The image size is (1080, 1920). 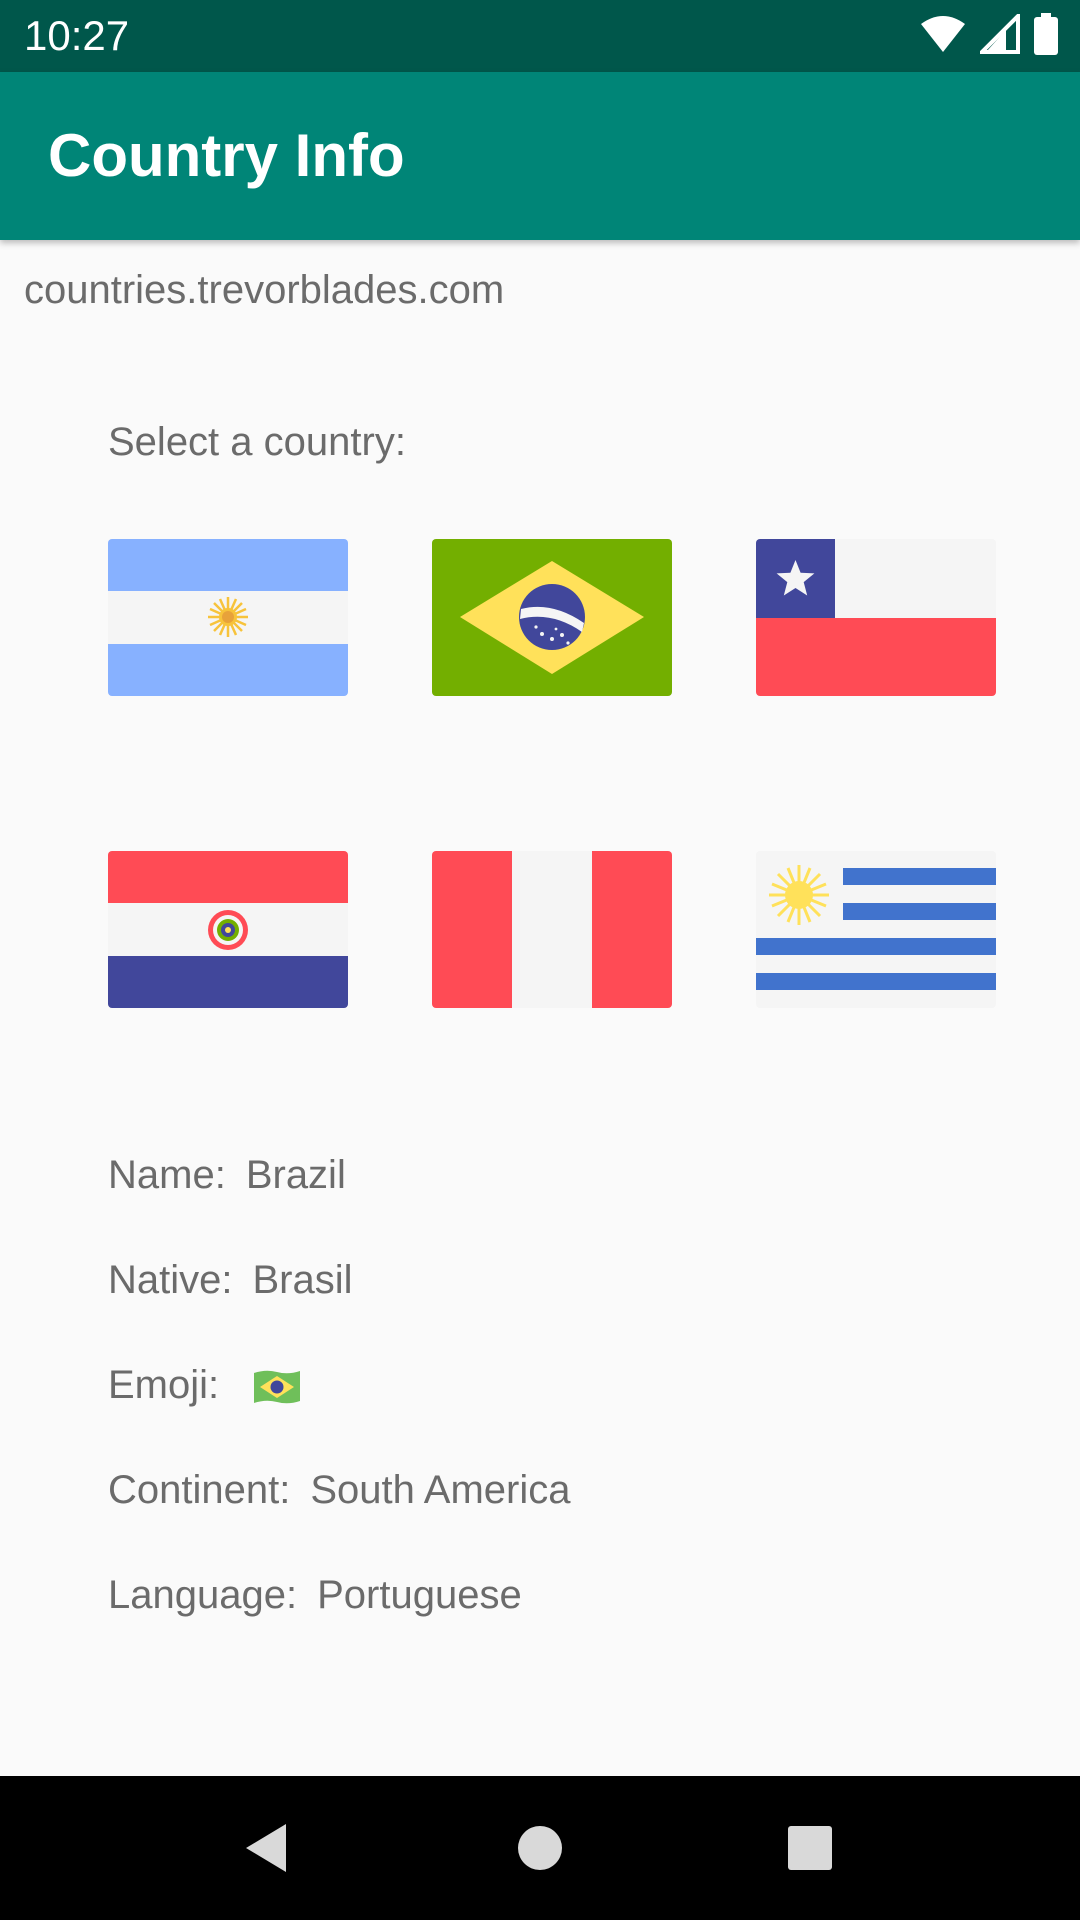 What do you see at coordinates (77, 35) in the screenshot?
I see `status-time: 10:27` at bounding box center [77, 35].